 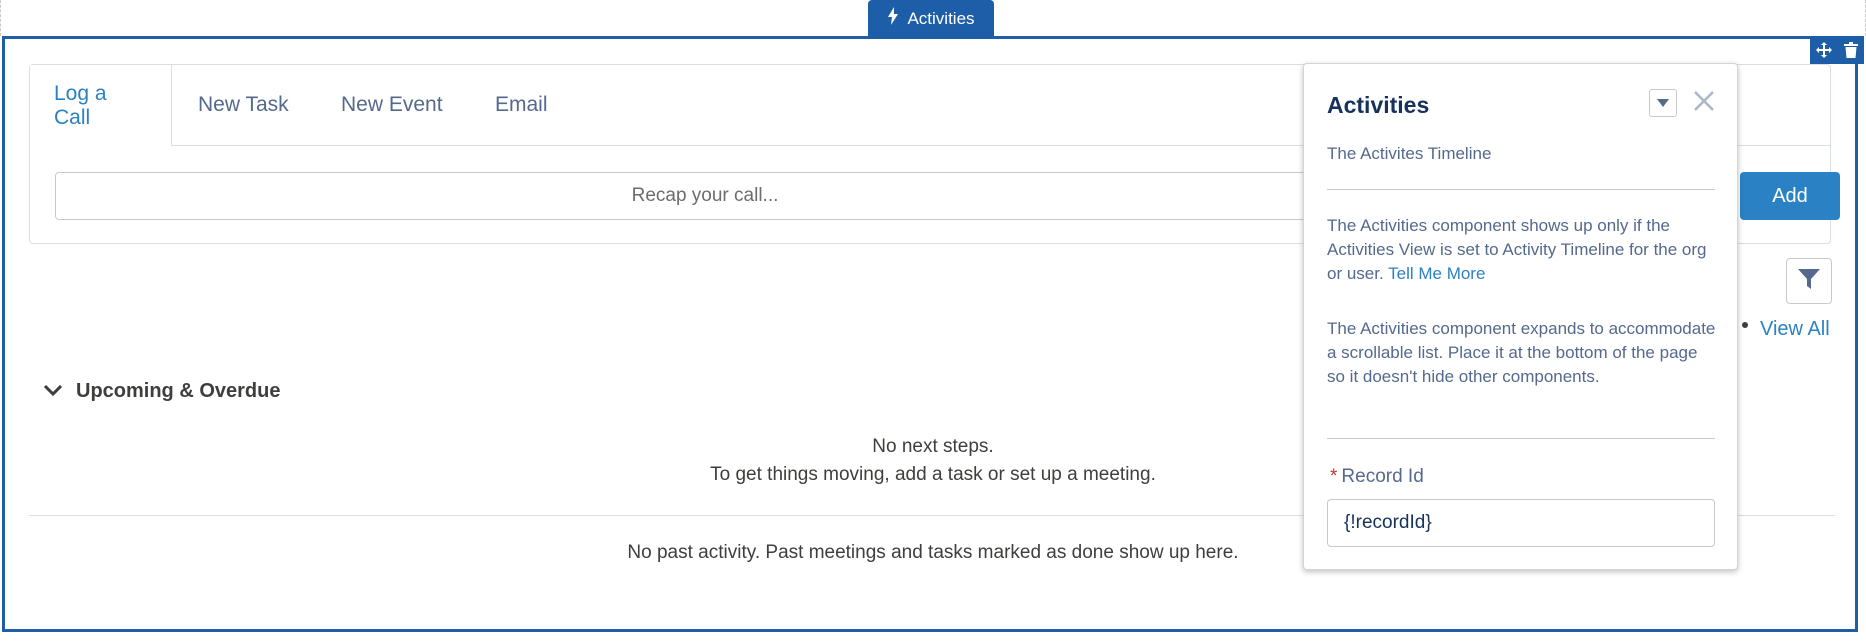 I want to click on popover-dropdown-button, so click(x=1663, y=103).